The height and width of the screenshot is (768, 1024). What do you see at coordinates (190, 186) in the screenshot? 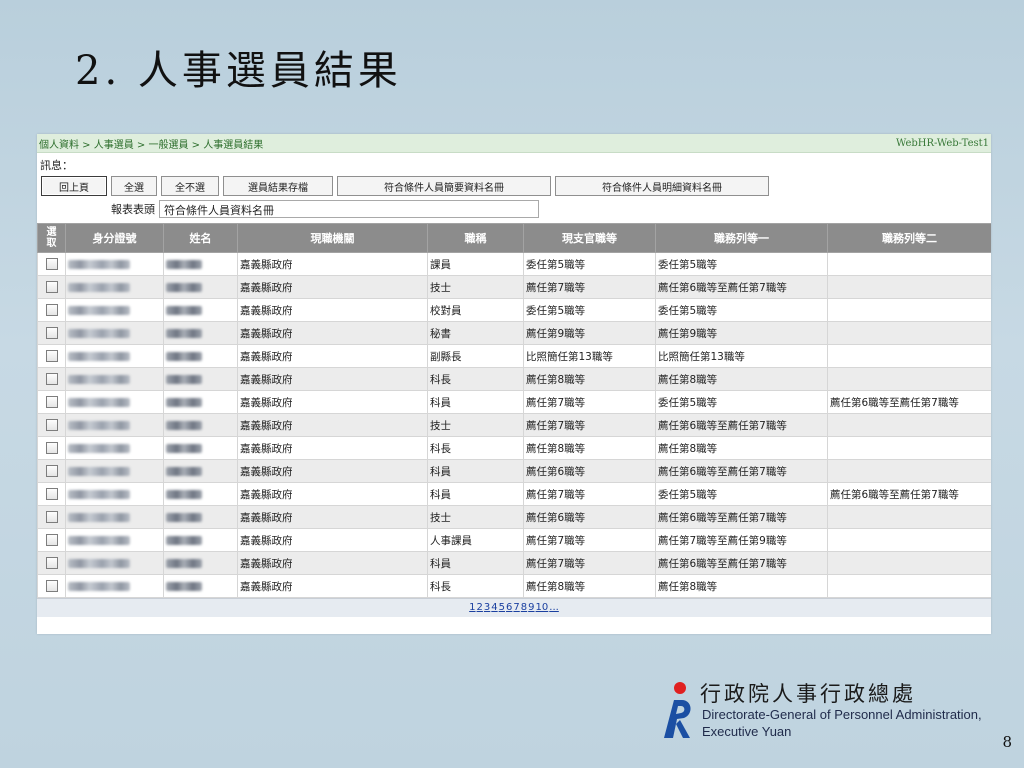
I see `deselect-all-button: 全不選` at bounding box center [190, 186].